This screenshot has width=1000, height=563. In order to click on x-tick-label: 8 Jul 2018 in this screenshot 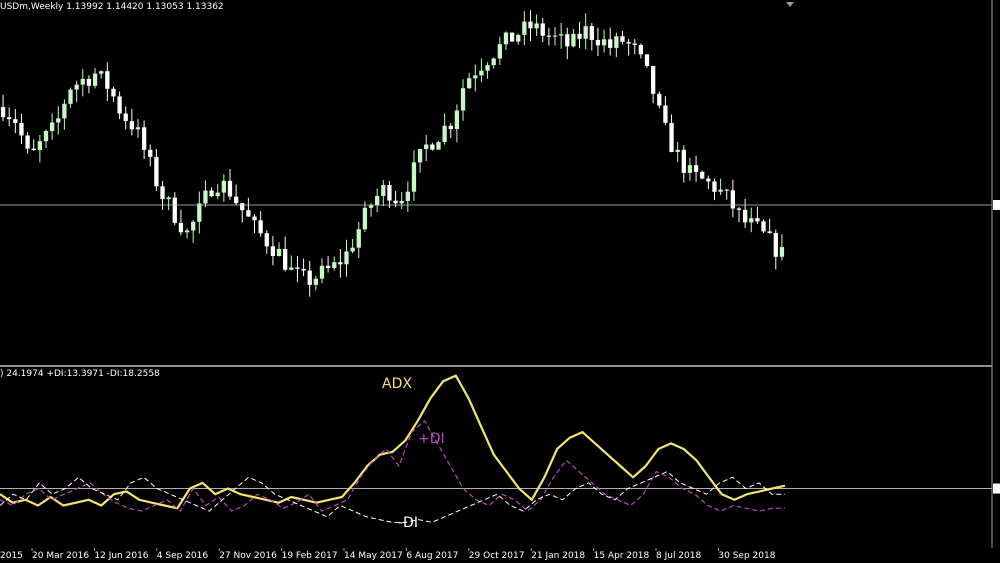, I will do `click(678, 556)`.